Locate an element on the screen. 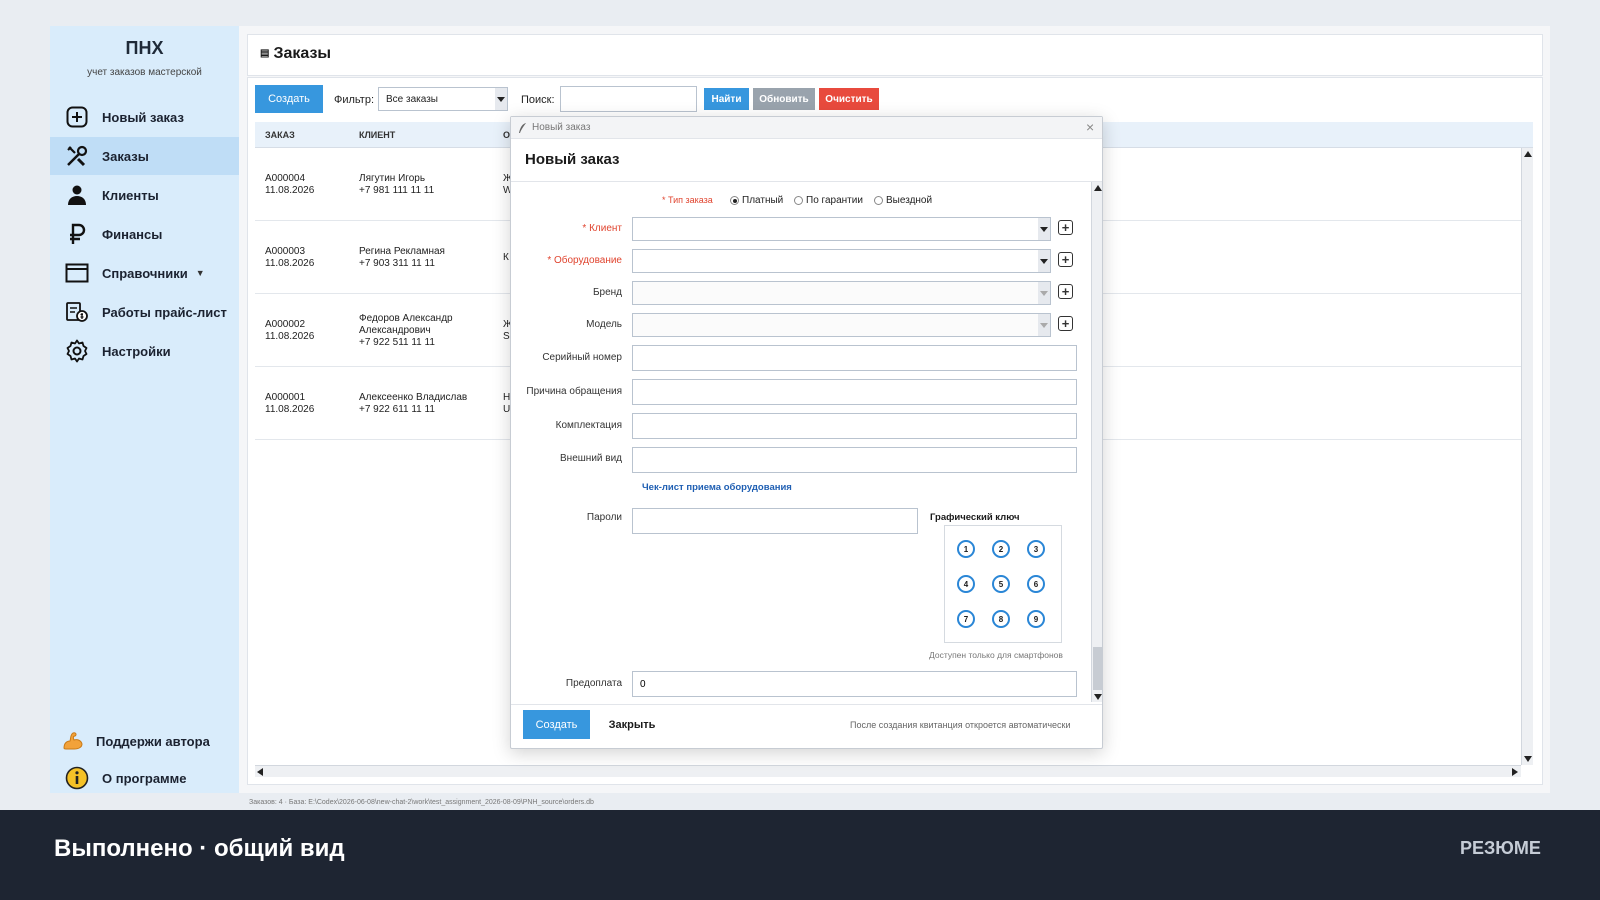  plus-square-icon is located at coordinates (77, 117).